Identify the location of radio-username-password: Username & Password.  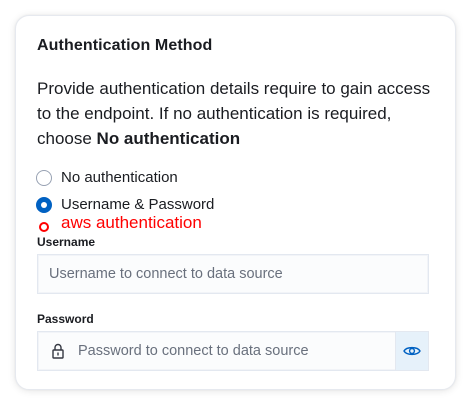
(125, 204).